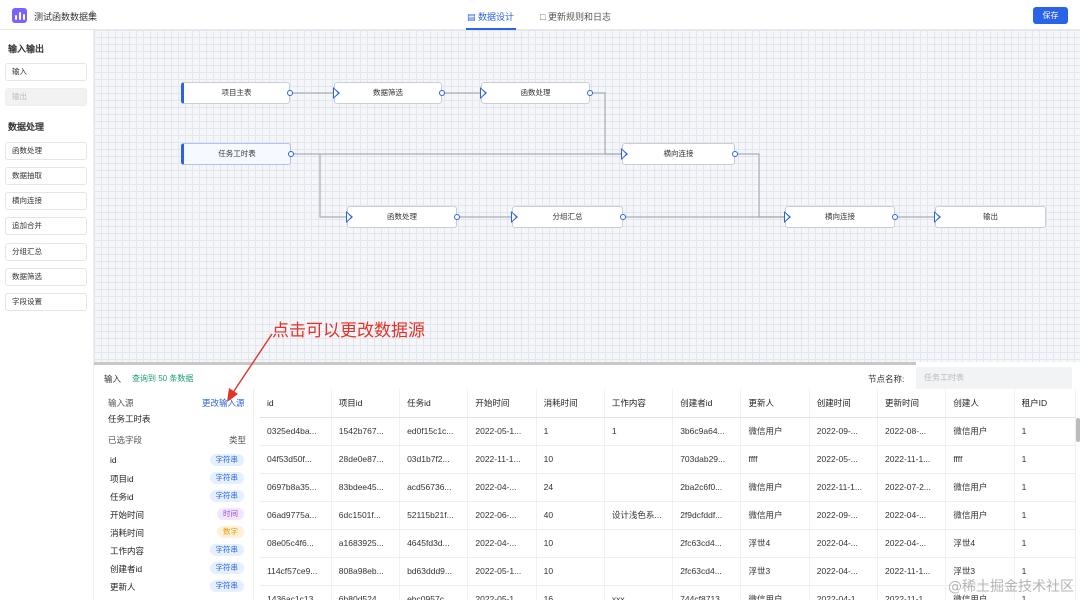 The height and width of the screenshot is (600, 1080). I want to click on column-header: id, so click(296, 403).